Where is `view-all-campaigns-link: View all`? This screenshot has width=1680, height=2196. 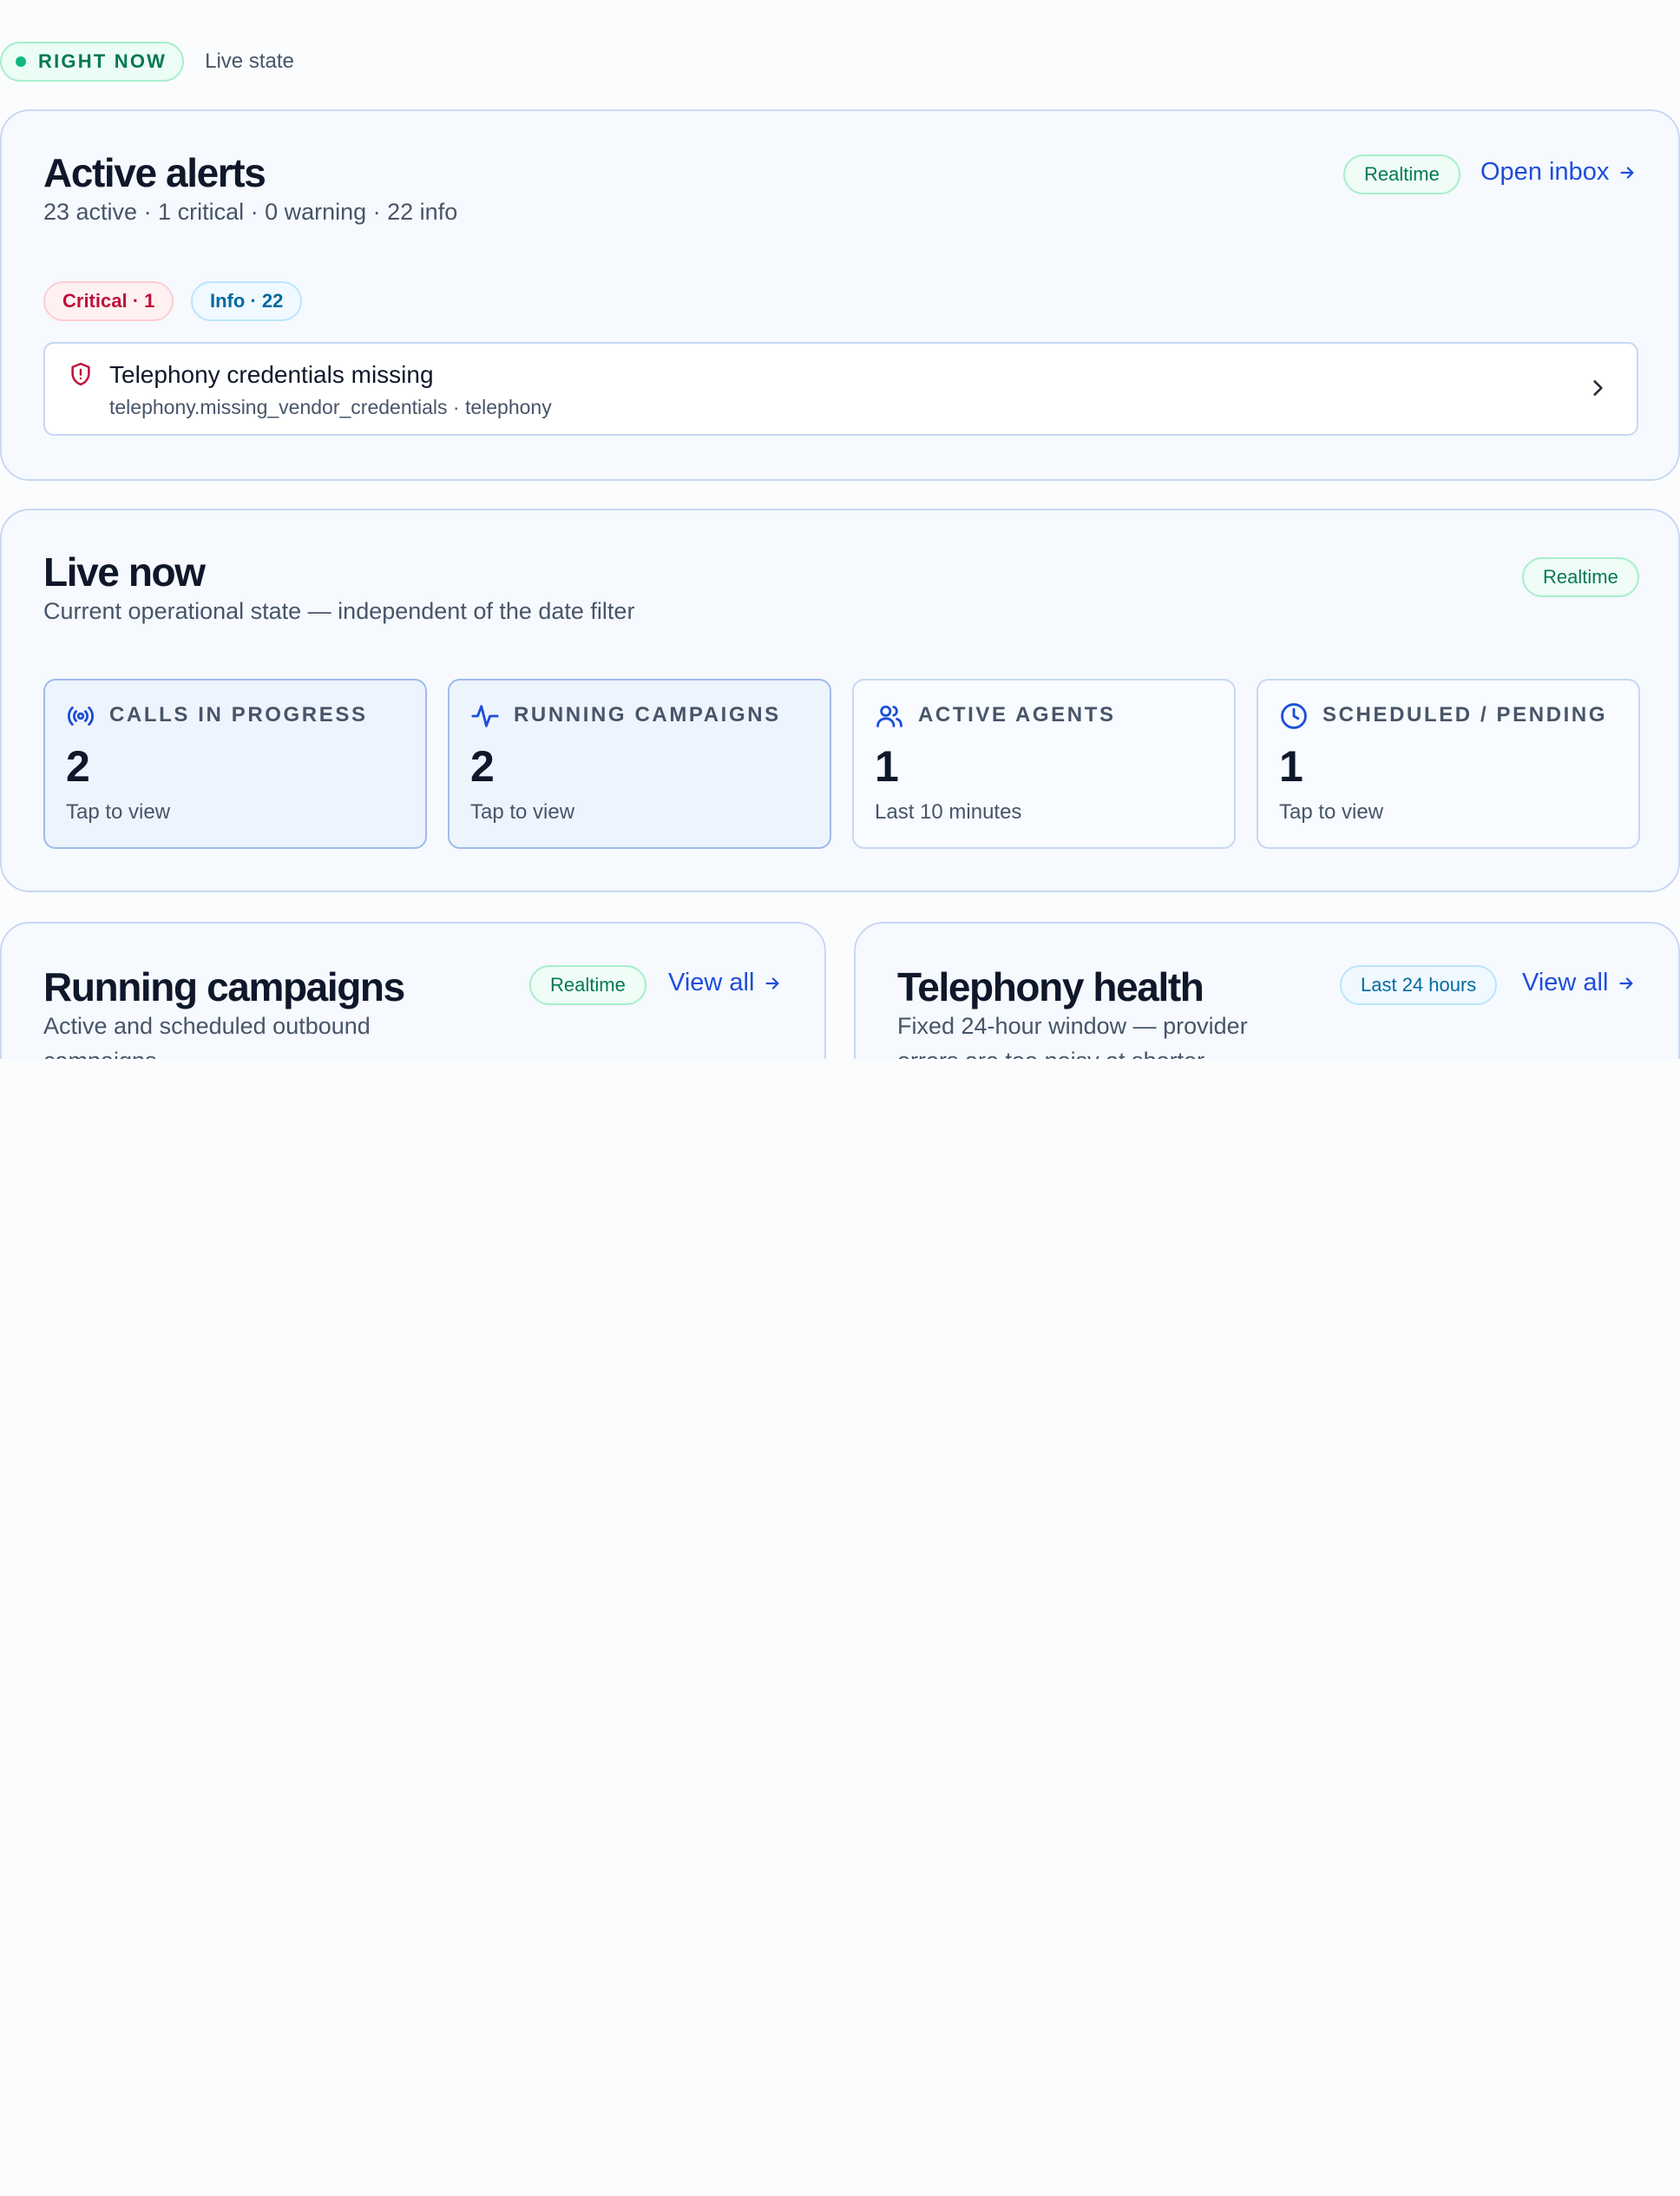
view-all-campaigns-link: View all is located at coordinates (725, 983).